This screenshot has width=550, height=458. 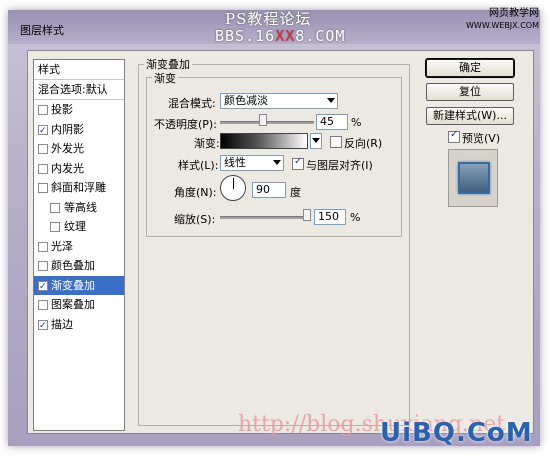 What do you see at coordinates (456, 433) in the screenshot?
I see `watermark-logo: UiBQ.CoM` at bounding box center [456, 433].